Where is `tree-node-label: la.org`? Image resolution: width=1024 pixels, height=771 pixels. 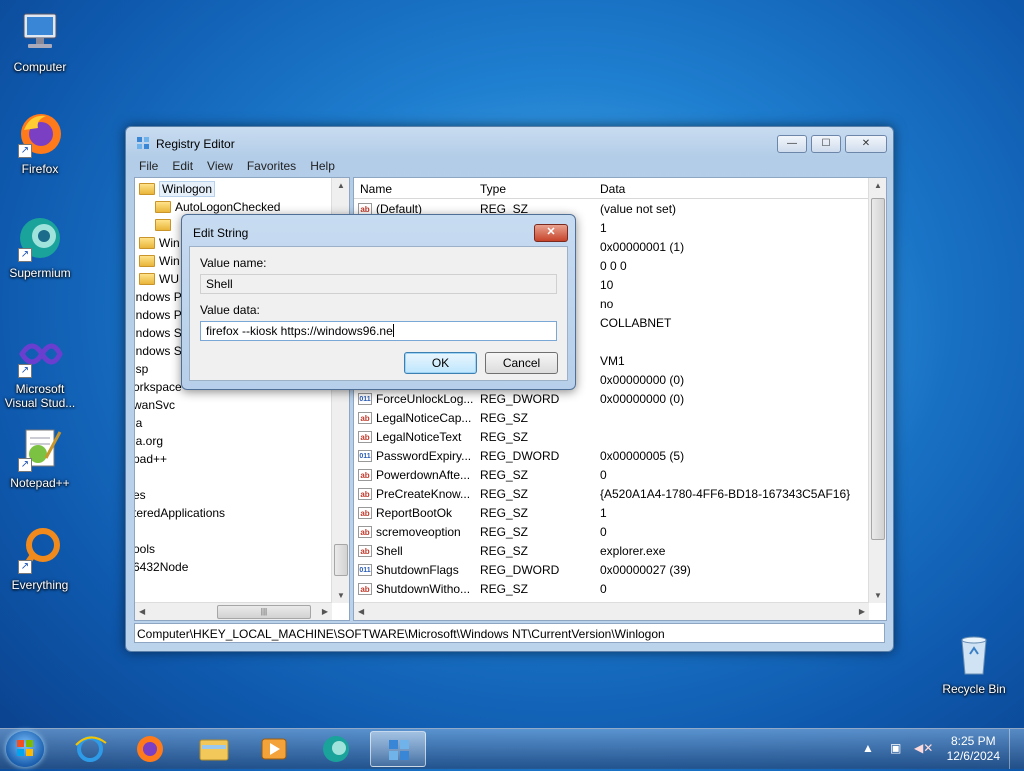
tree-node-label: la.org is located at coordinates (149, 441).